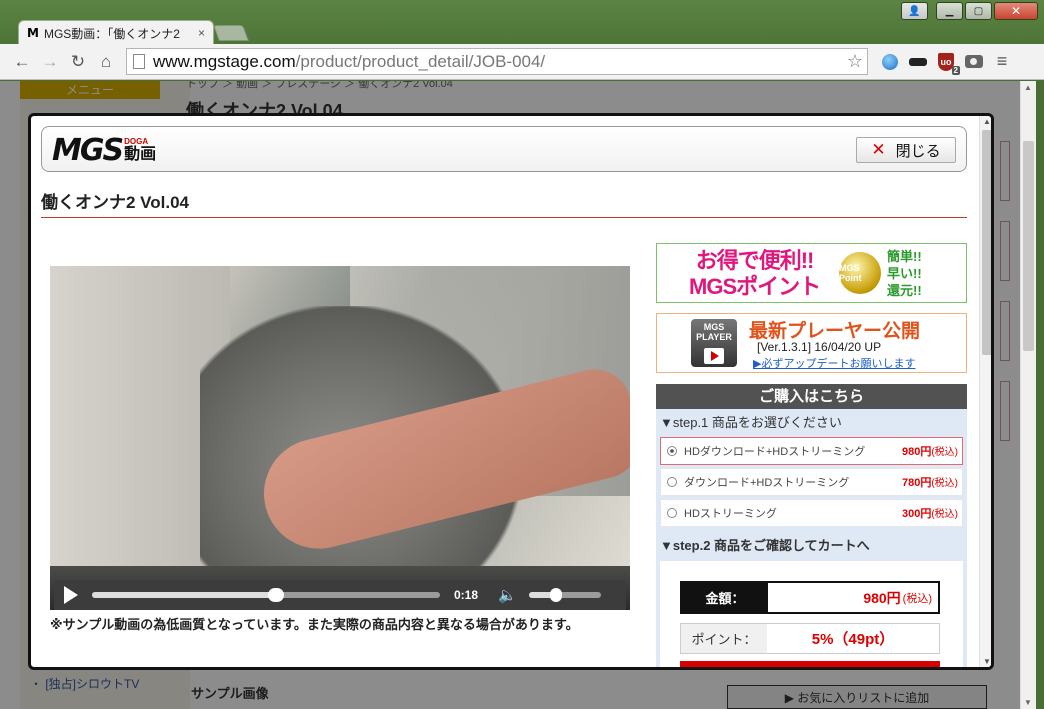  Describe the element at coordinates (504, 217) in the screenshot. I see `title-divider` at that location.